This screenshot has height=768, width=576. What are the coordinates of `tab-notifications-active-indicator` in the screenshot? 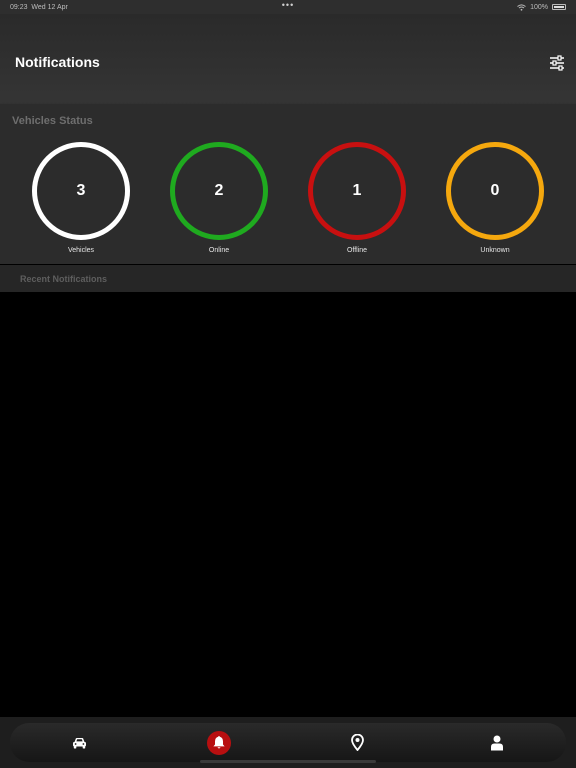 It's located at (218, 742).